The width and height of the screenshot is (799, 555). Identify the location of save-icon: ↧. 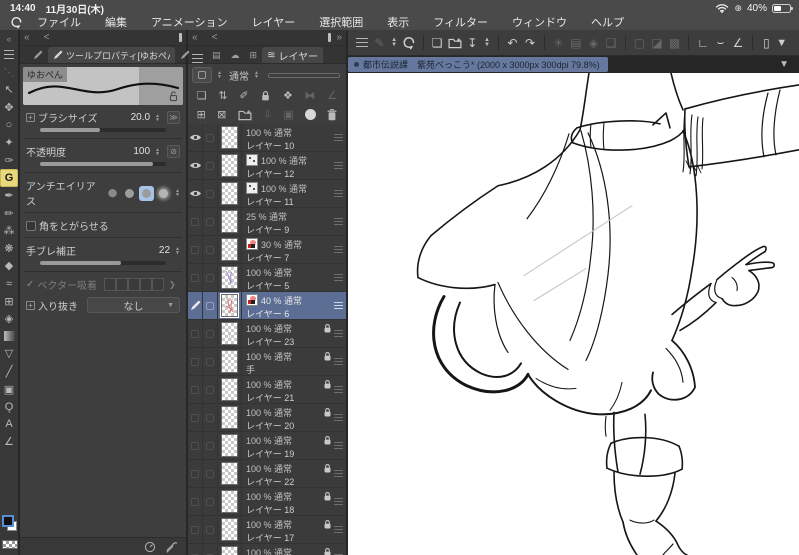
(472, 42).